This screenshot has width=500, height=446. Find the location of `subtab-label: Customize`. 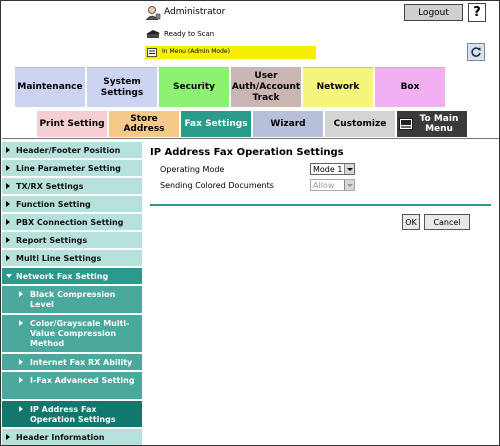

subtab-label: Customize is located at coordinates (360, 124).